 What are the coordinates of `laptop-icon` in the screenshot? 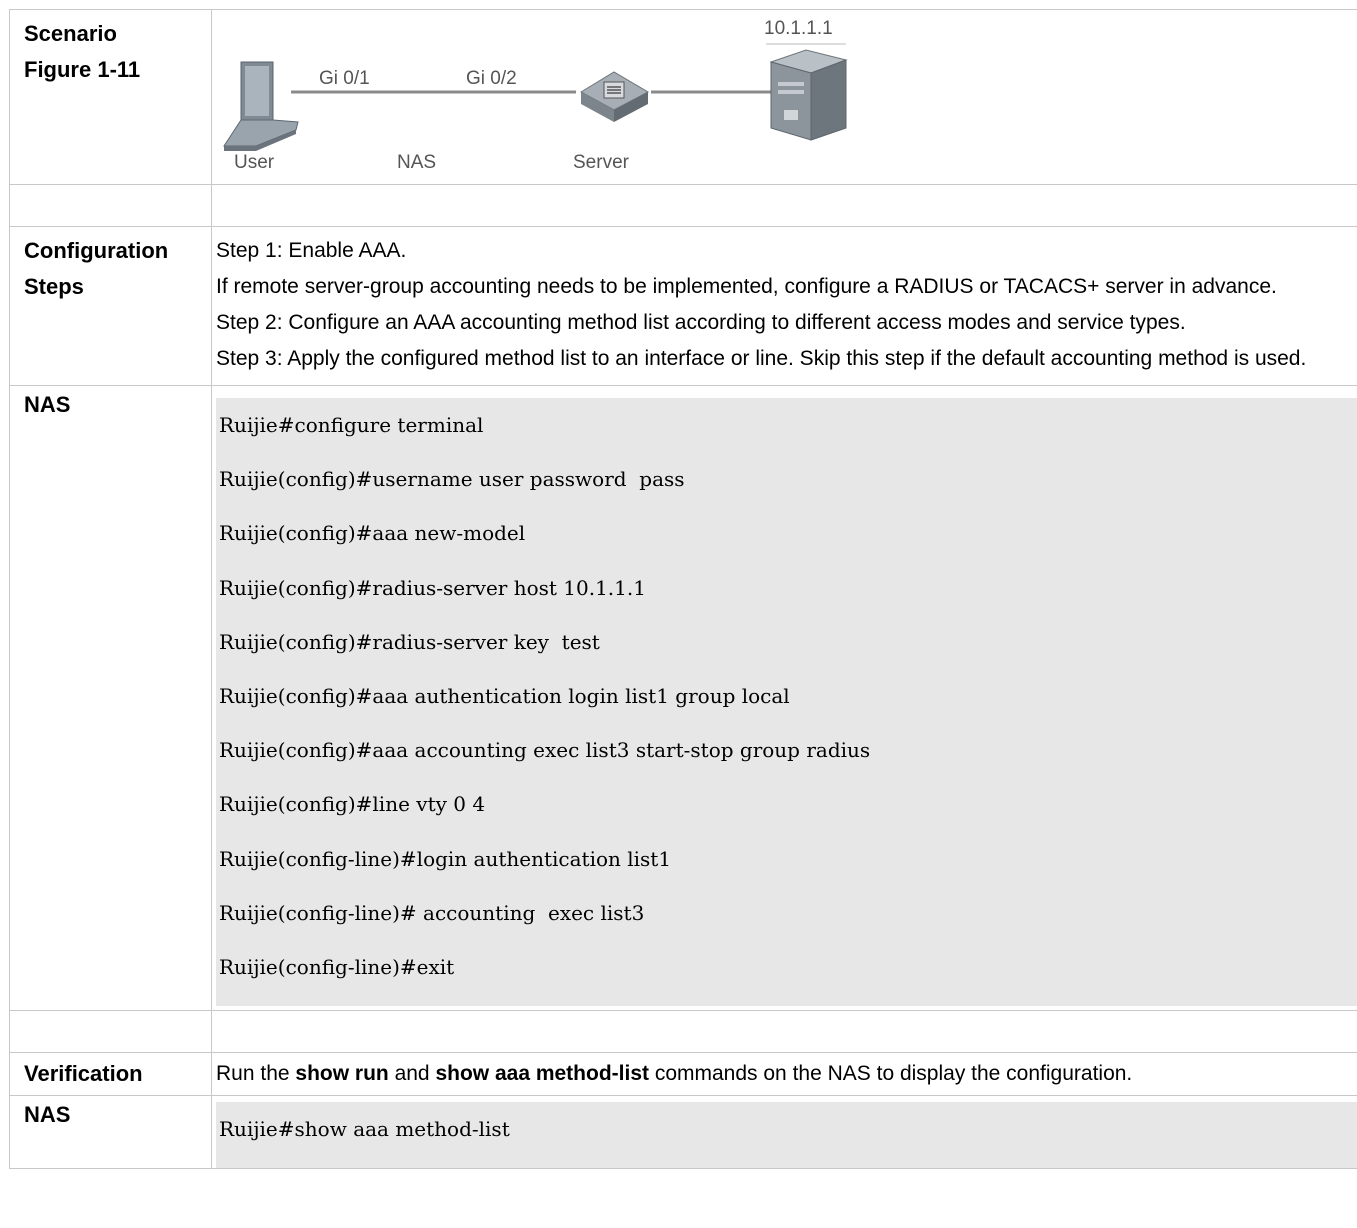 It's located at (261, 106).